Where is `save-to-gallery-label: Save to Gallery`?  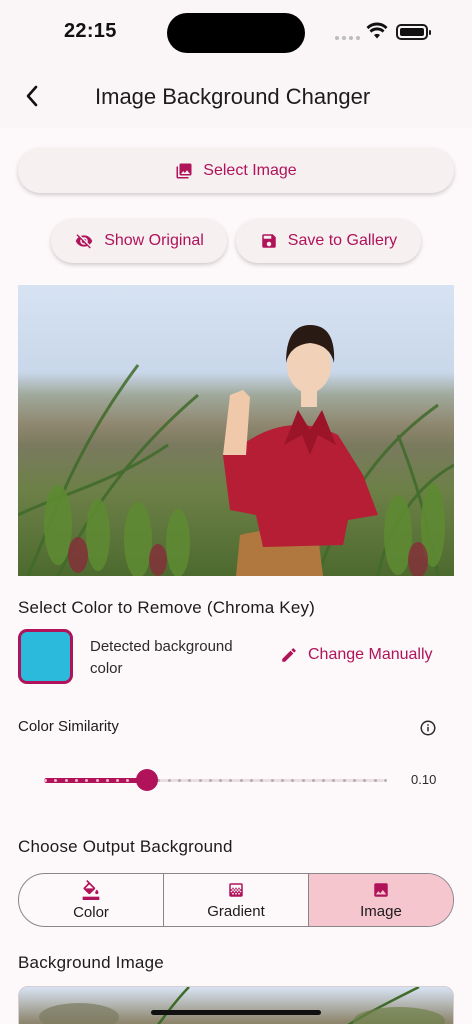
save-to-gallery-label: Save to Gallery is located at coordinates (342, 240).